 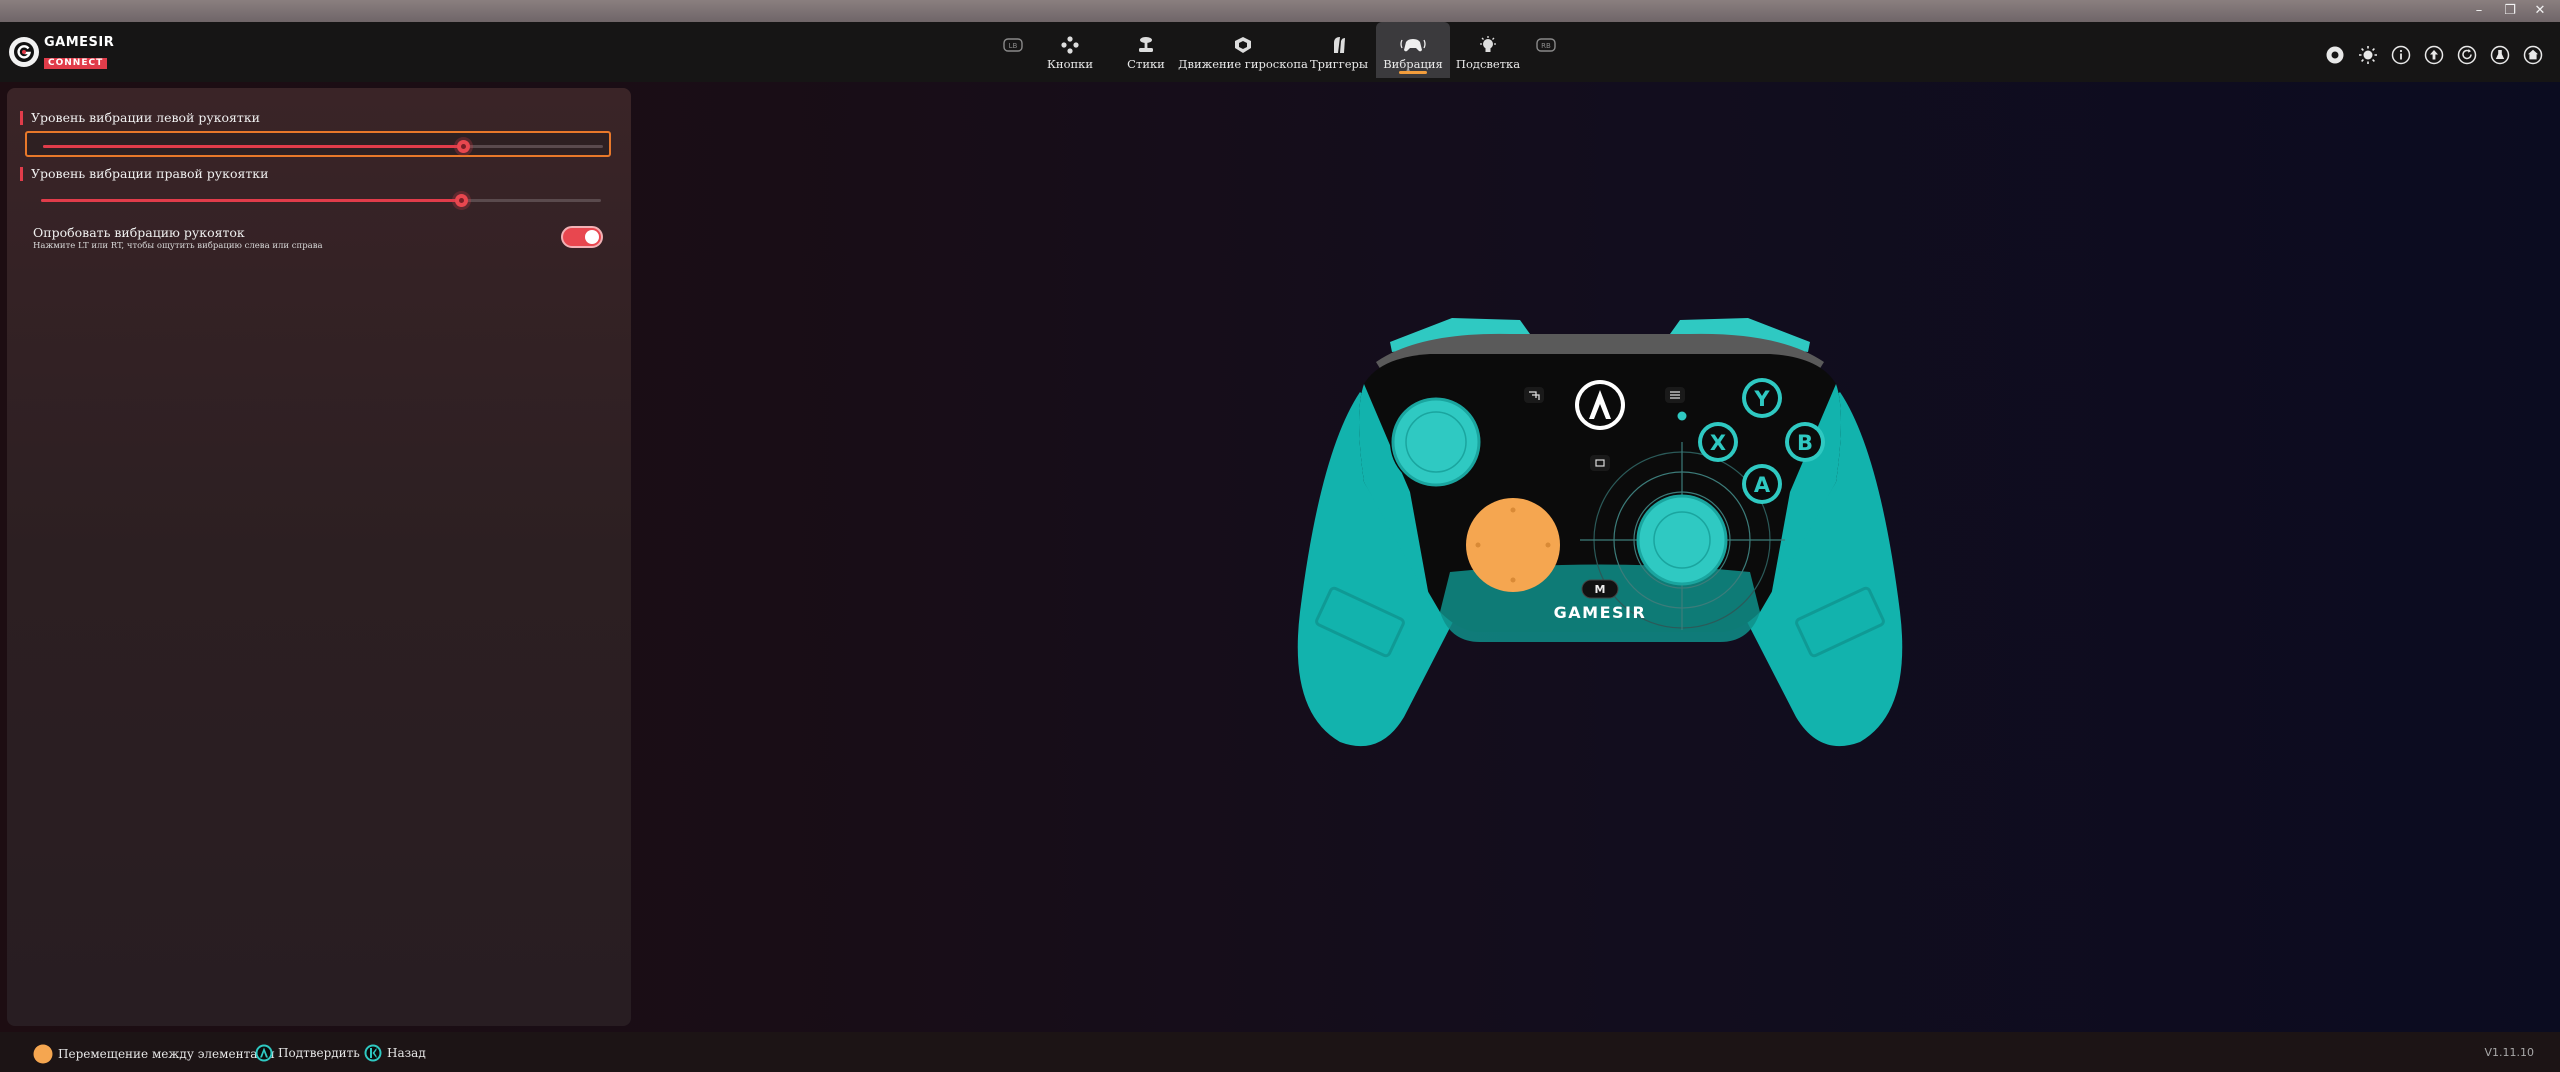 I want to click on m-button-label: M, so click(x=1600, y=589).